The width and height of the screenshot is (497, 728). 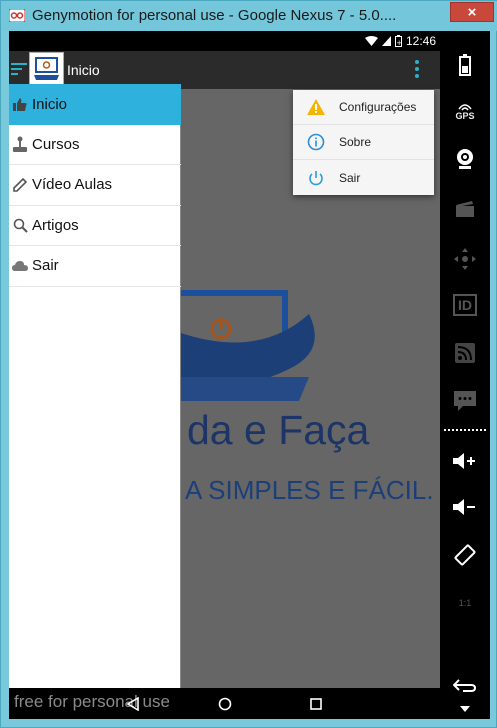 I want to click on signal-icon, so click(x=386, y=41).